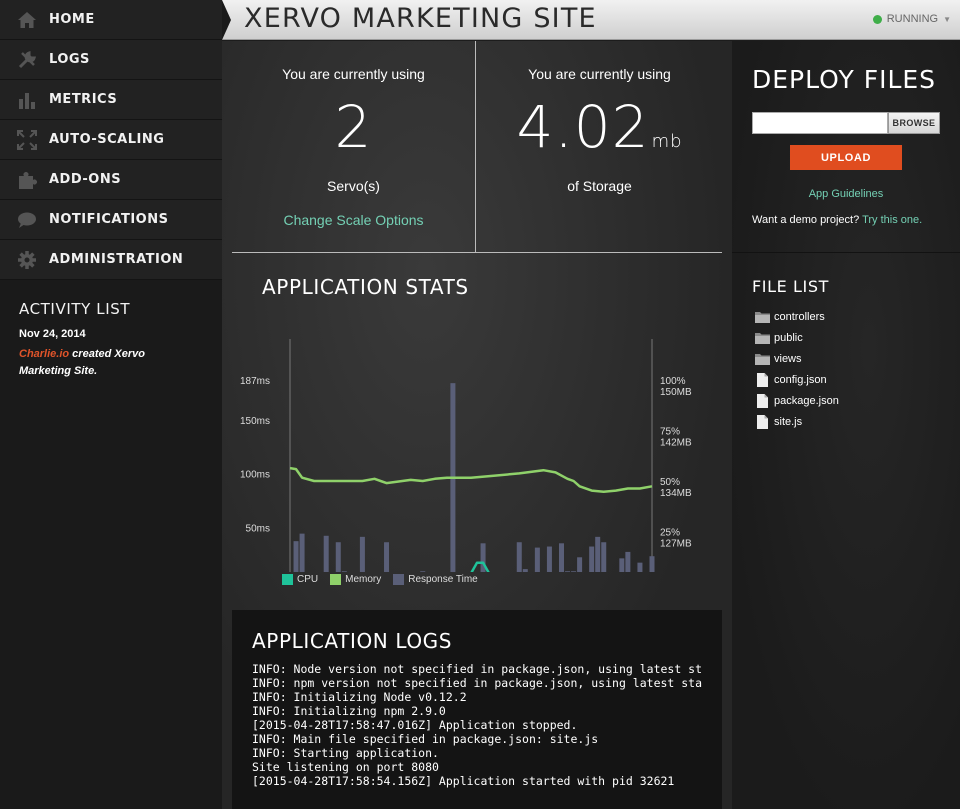 The height and width of the screenshot is (809, 960). What do you see at coordinates (806, 400) in the screenshot?
I see `file-name: package.json` at bounding box center [806, 400].